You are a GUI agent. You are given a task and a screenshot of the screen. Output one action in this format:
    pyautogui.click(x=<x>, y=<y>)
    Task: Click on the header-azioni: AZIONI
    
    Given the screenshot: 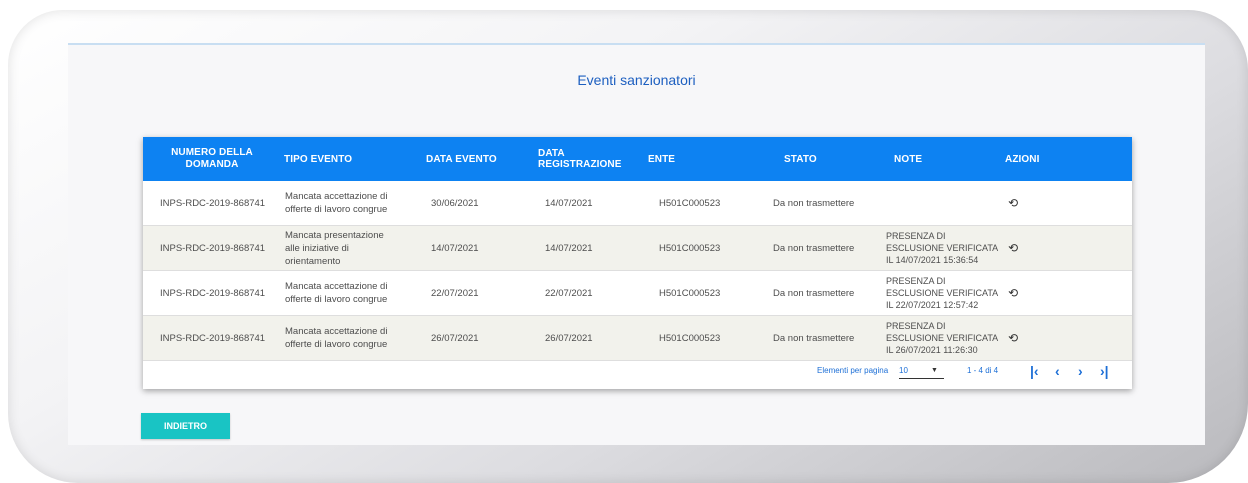 What is the action you would take?
    pyautogui.click(x=1022, y=159)
    